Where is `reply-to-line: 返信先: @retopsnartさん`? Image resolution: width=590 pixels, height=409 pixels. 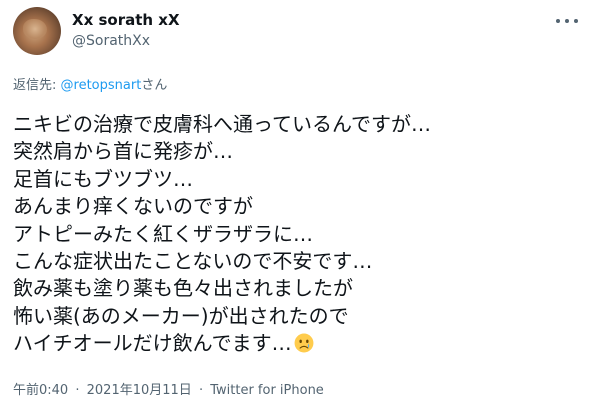 reply-to-line: 返信先: @retopsnartさん is located at coordinates (90, 83).